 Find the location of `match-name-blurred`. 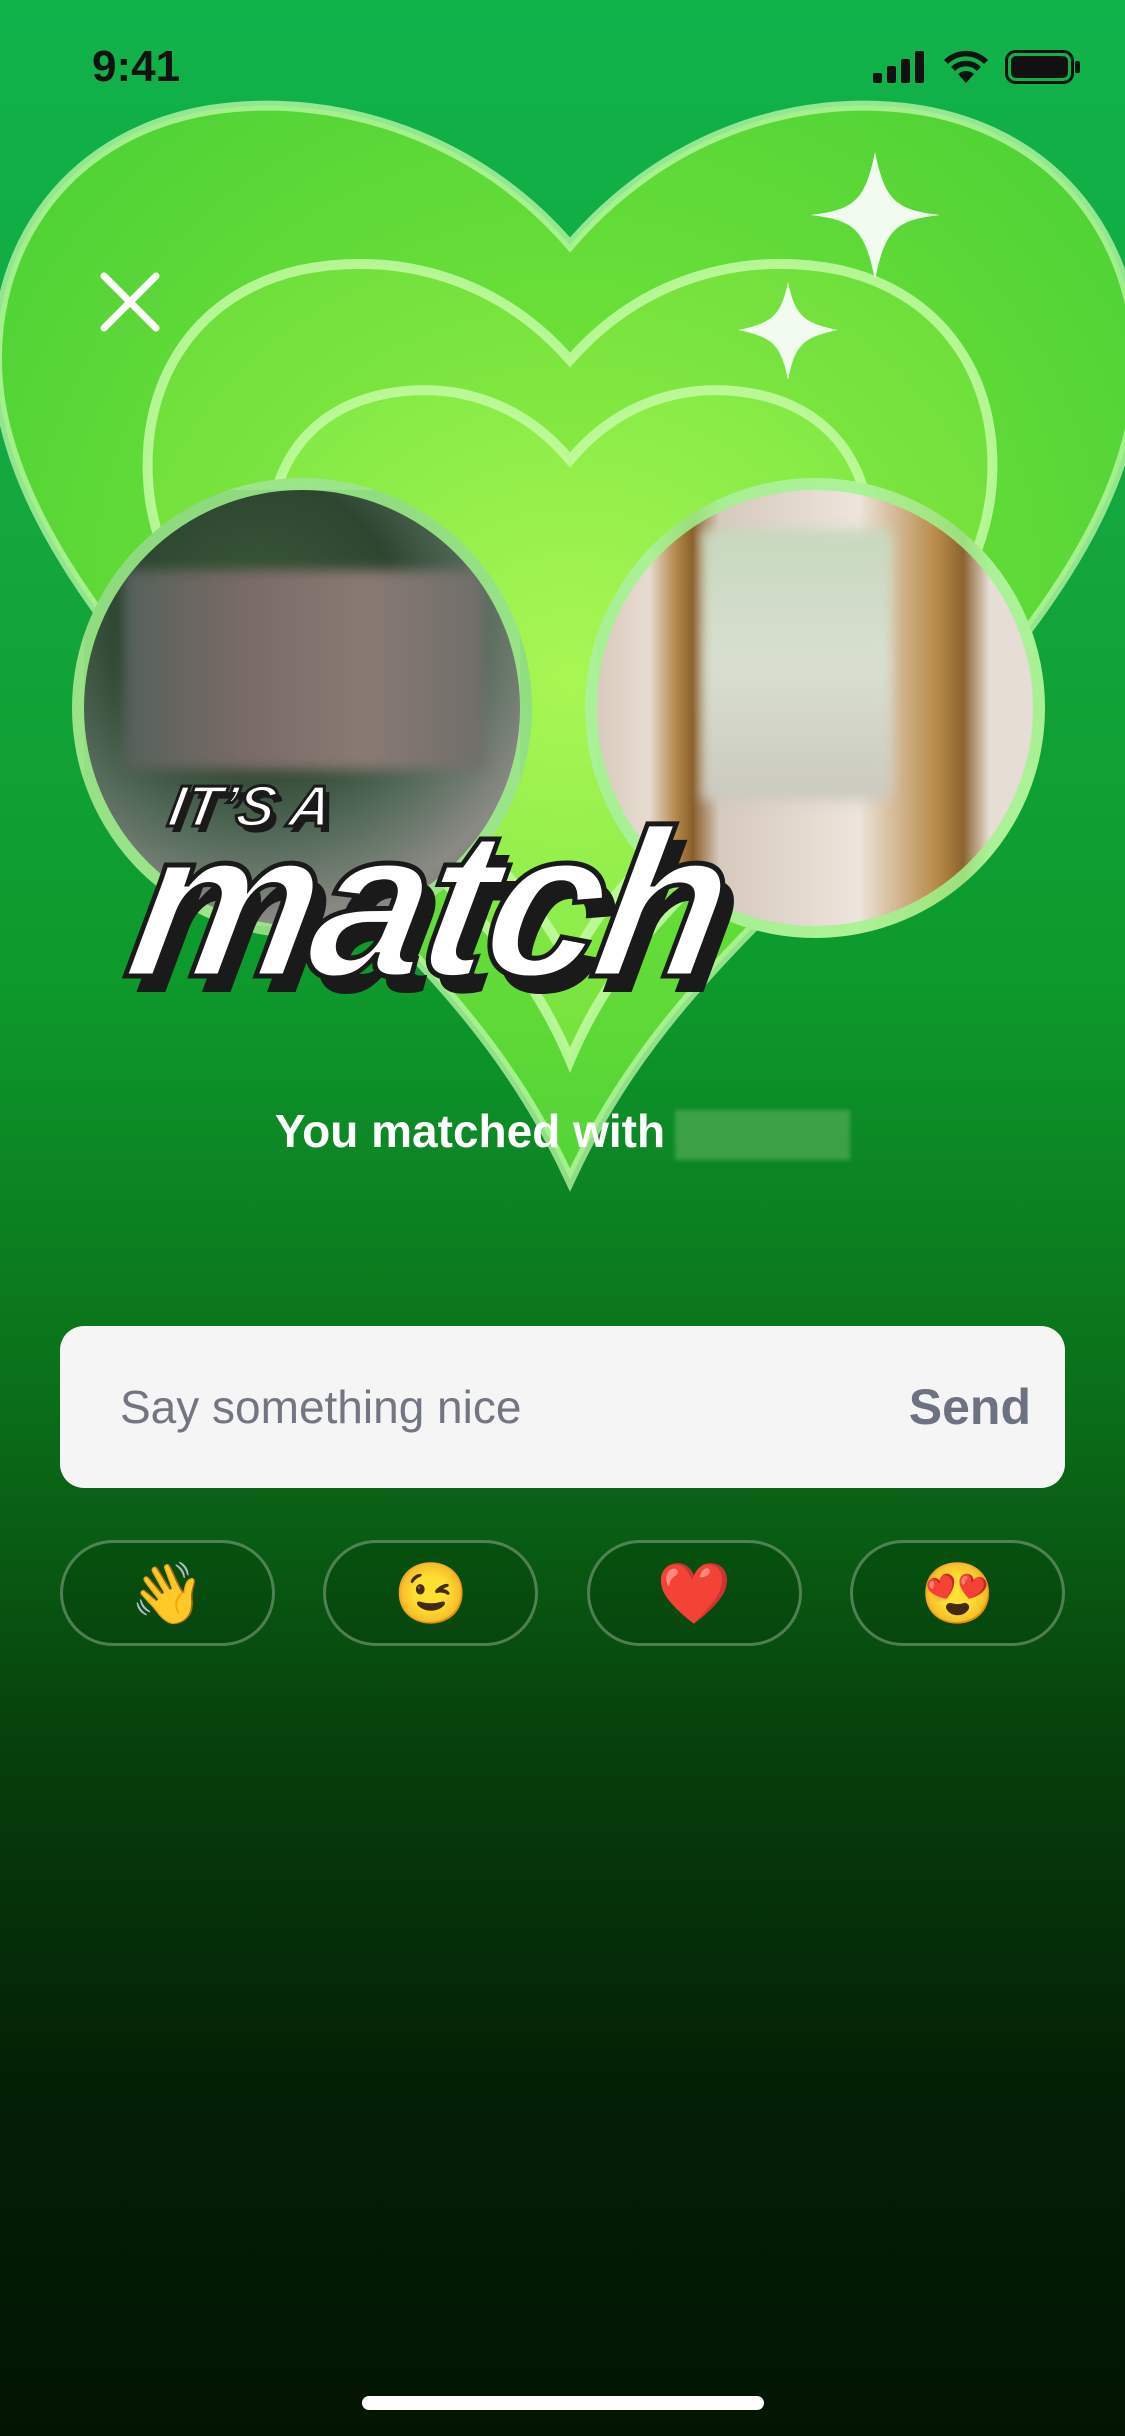

match-name-blurred is located at coordinates (763, 1134).